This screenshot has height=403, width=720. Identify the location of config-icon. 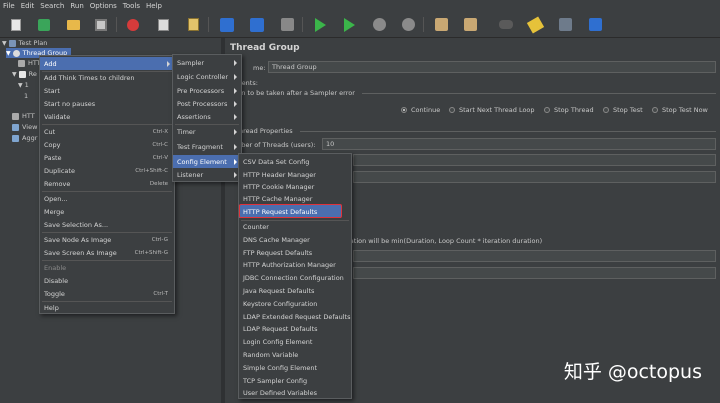
(21, 63).